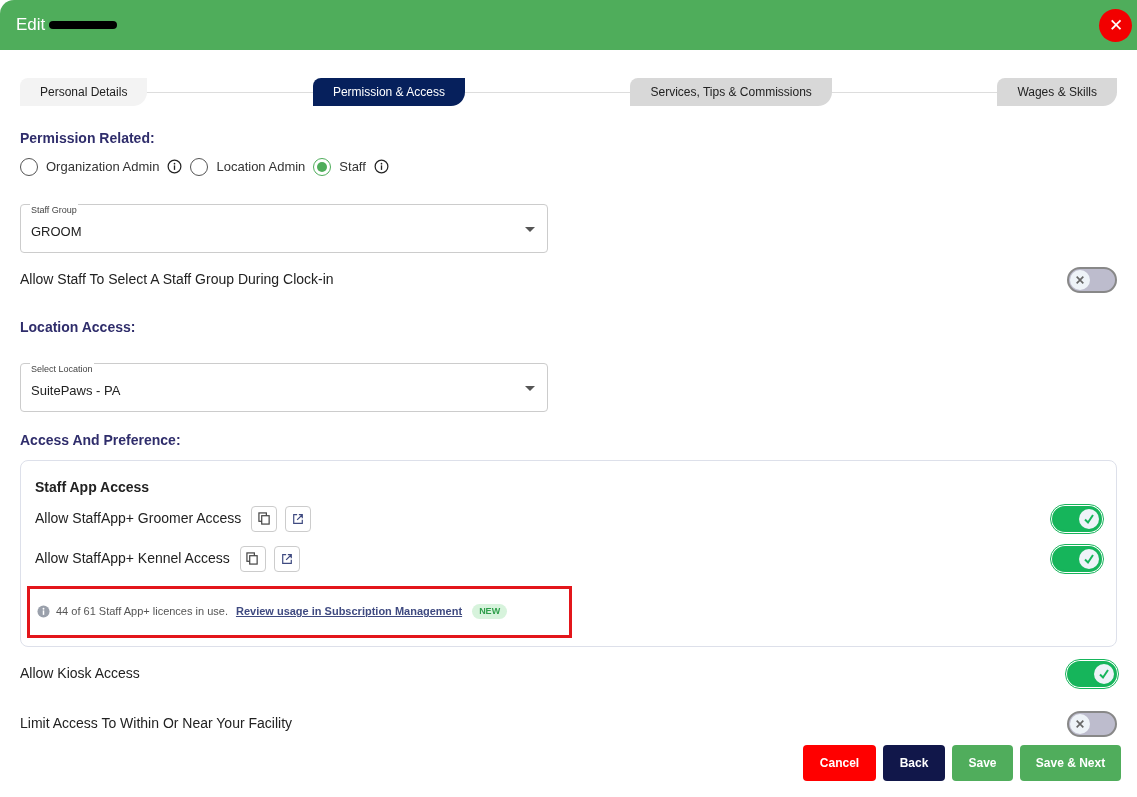 This screenshot has height=797, width=1137. I want to click on setting-label: Allow StaffApp+ Groomer Access, so click(138, 518).